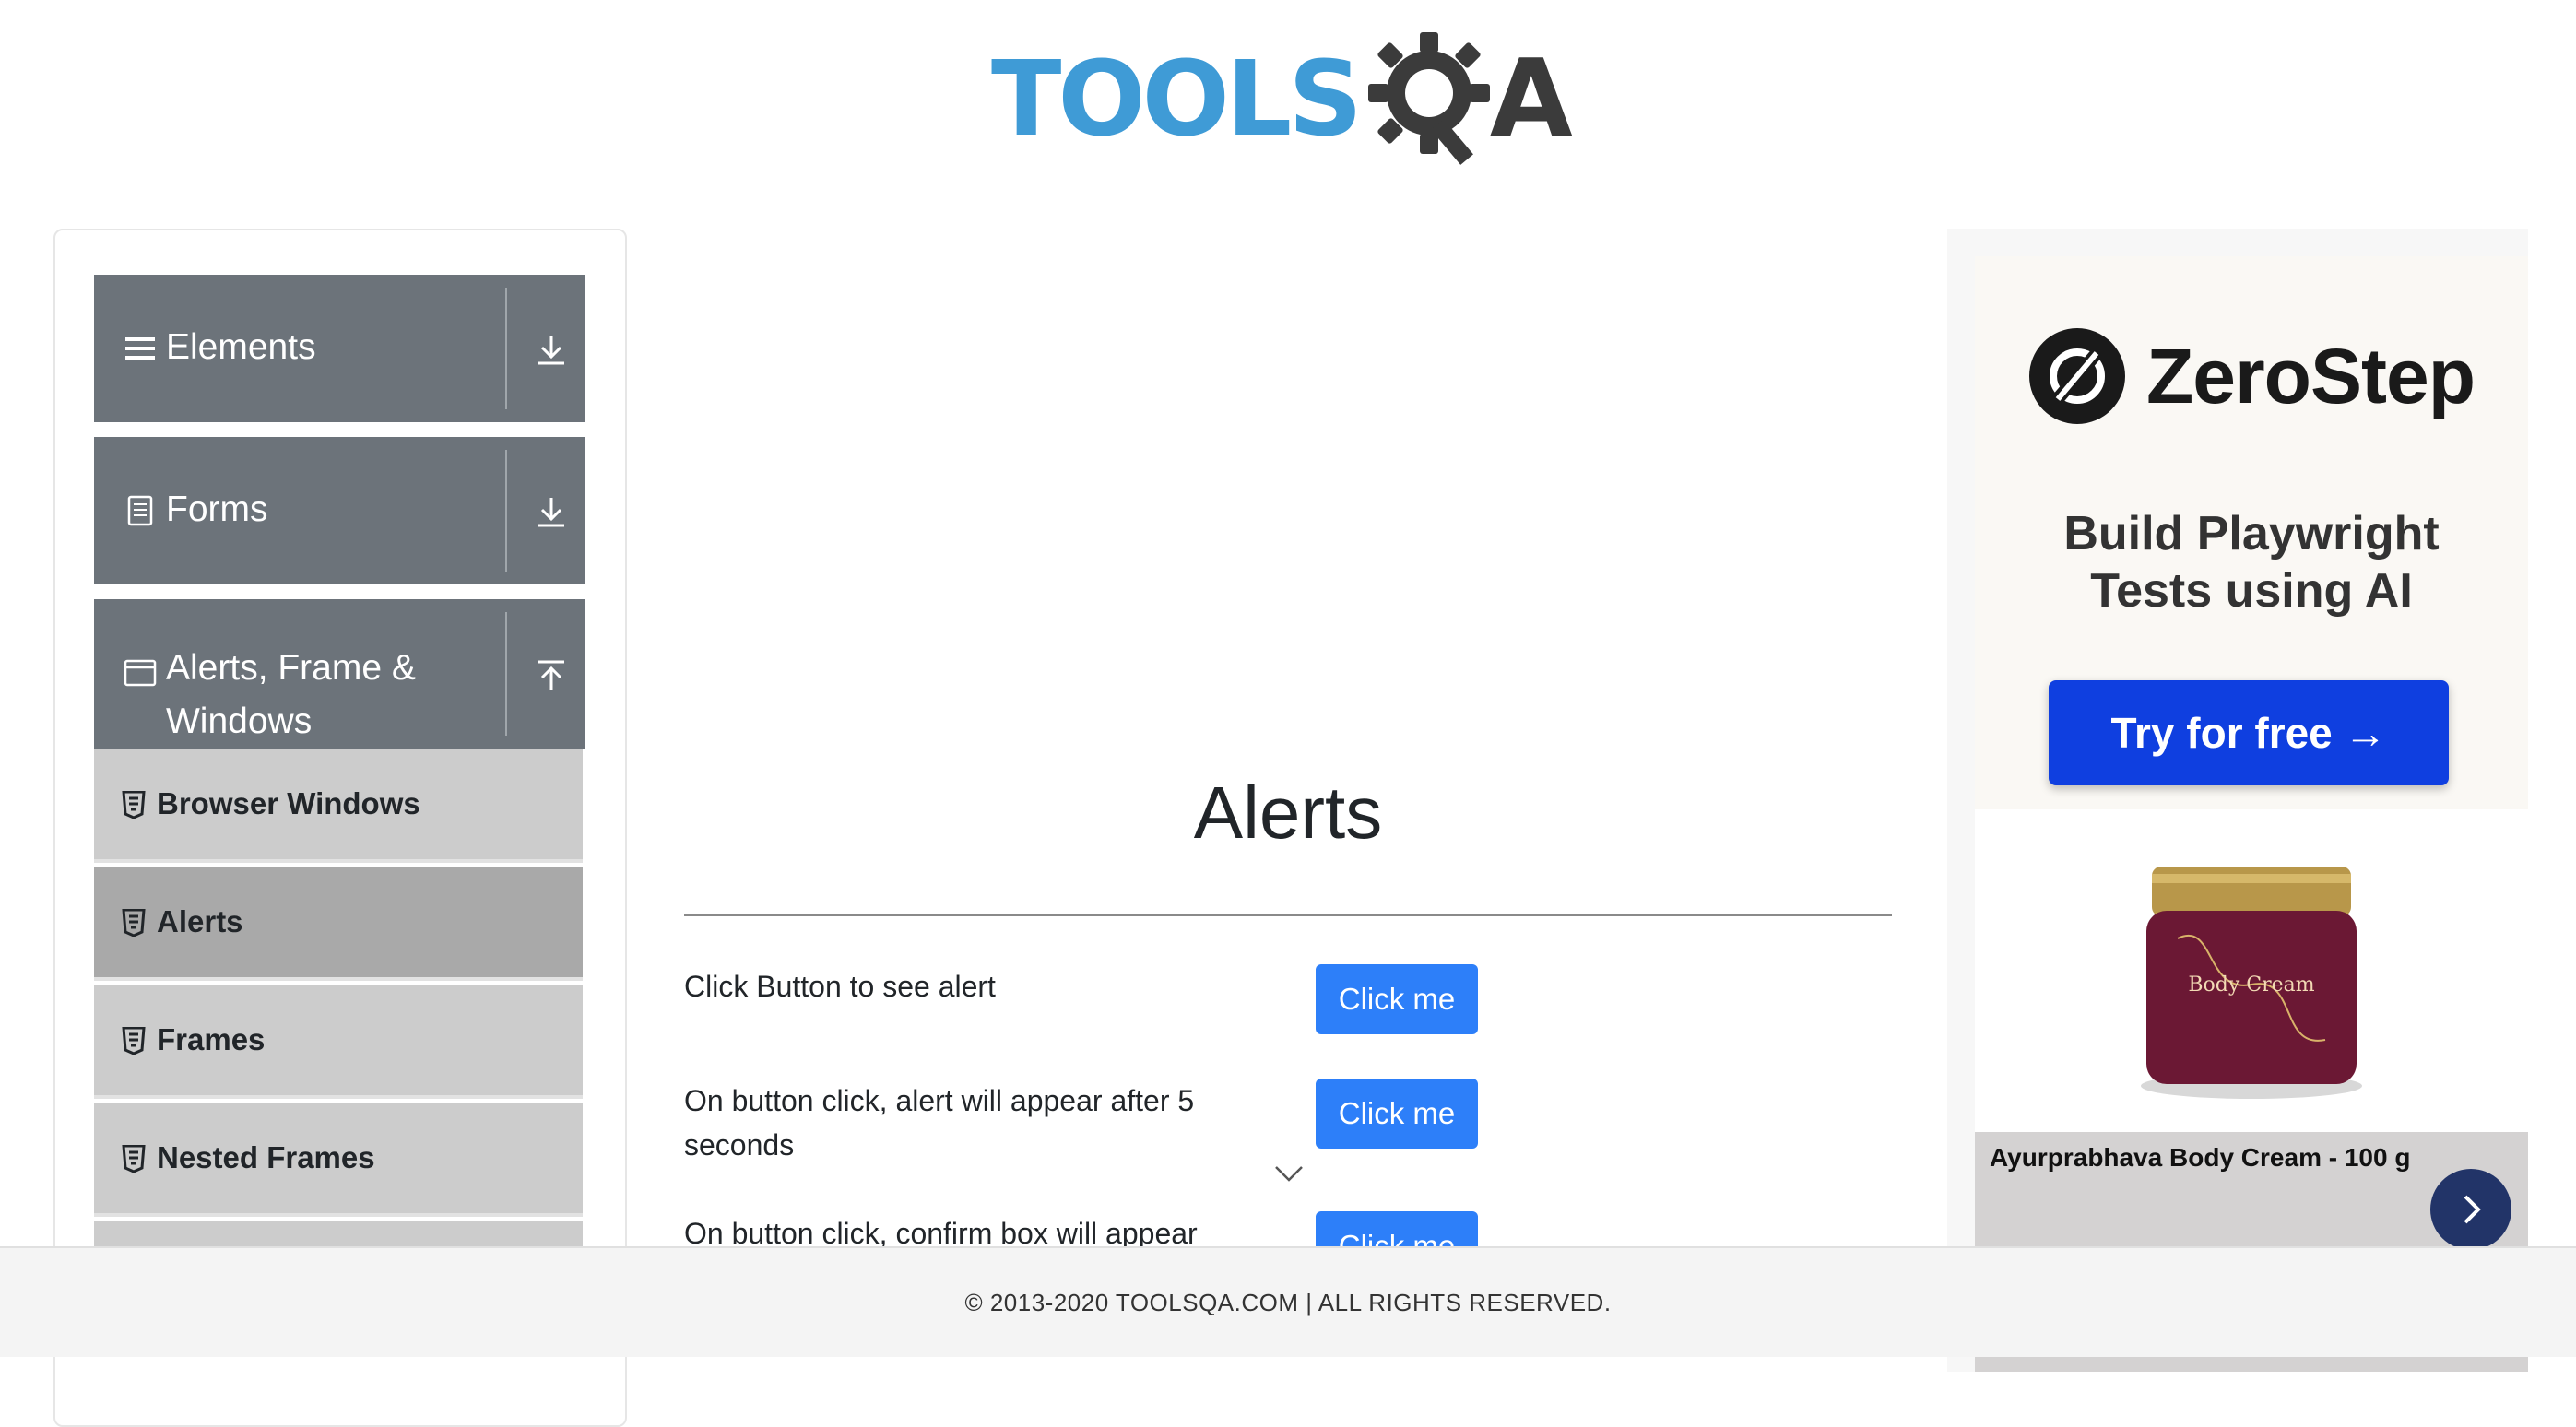  Describe the element at coordinates (2249, 733) in the screenshot. I see `try-for-free-button: Try for free →` at that location.